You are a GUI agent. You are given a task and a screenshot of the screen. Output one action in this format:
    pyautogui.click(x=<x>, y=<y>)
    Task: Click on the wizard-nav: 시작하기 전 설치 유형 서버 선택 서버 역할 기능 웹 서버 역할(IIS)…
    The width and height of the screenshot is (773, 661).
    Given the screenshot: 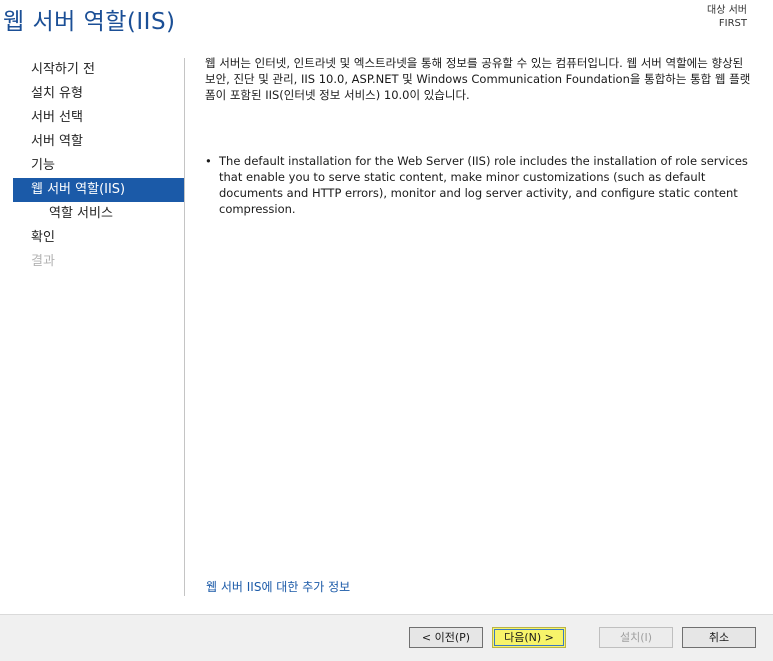 What is the action you would take?
    pyautogui.click(x=98, y=166)
    